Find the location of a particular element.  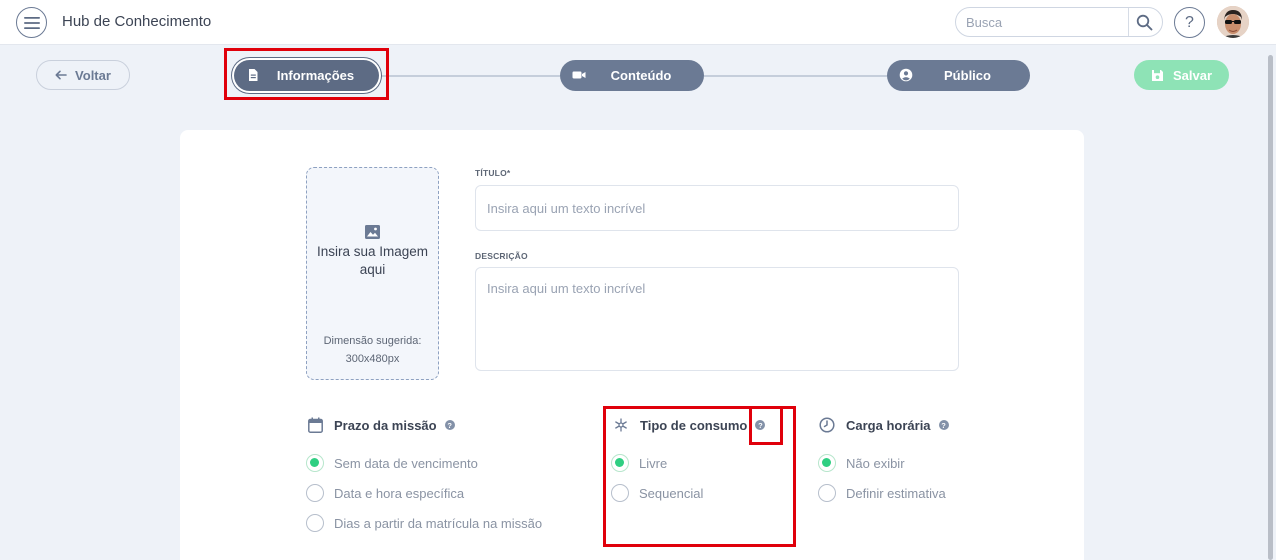

app-title: Hub de Conhecimento is located at coordinates (137, 21).